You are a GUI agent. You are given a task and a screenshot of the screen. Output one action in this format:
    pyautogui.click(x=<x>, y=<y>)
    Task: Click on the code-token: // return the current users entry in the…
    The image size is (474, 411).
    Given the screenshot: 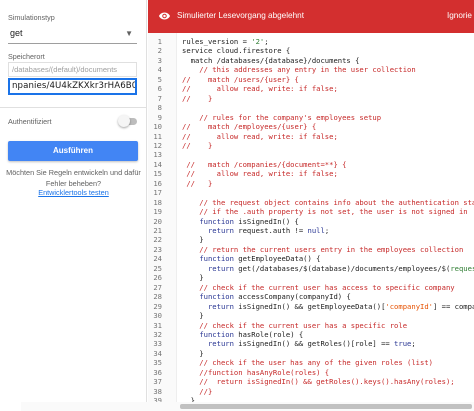 What is the action you would take?
    pyautogui.click(x=323, y=249)
    